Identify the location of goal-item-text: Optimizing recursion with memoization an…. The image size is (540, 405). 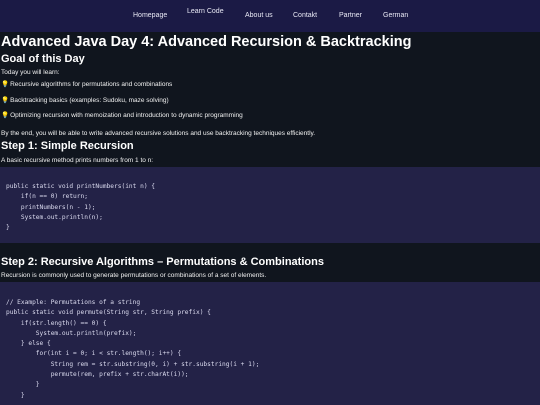
(126, 115).